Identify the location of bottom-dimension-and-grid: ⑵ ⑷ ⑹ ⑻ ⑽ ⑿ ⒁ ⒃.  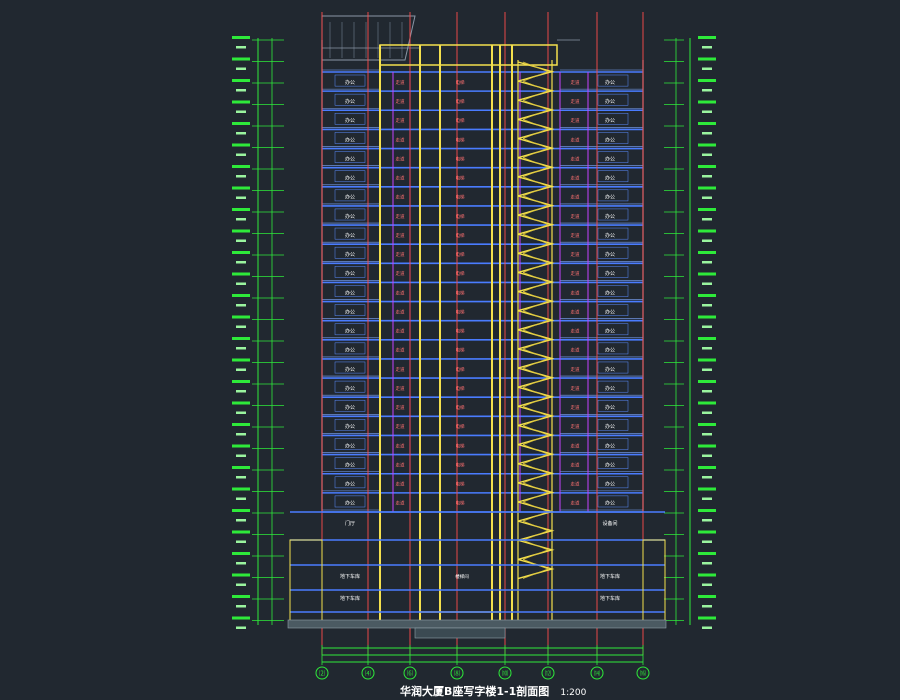
(482, 662).